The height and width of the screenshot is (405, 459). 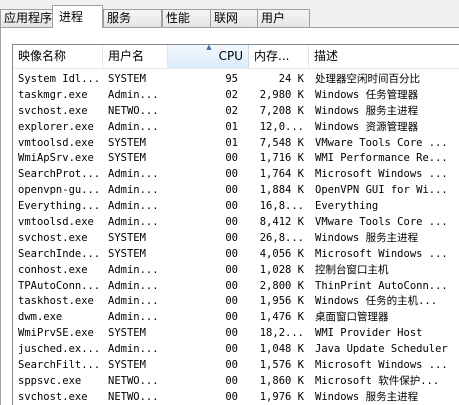 I want to click on table-row: conhost.exe Admin... 00 1,028 K 控制台窗口主机, so click(x=236, y=270).